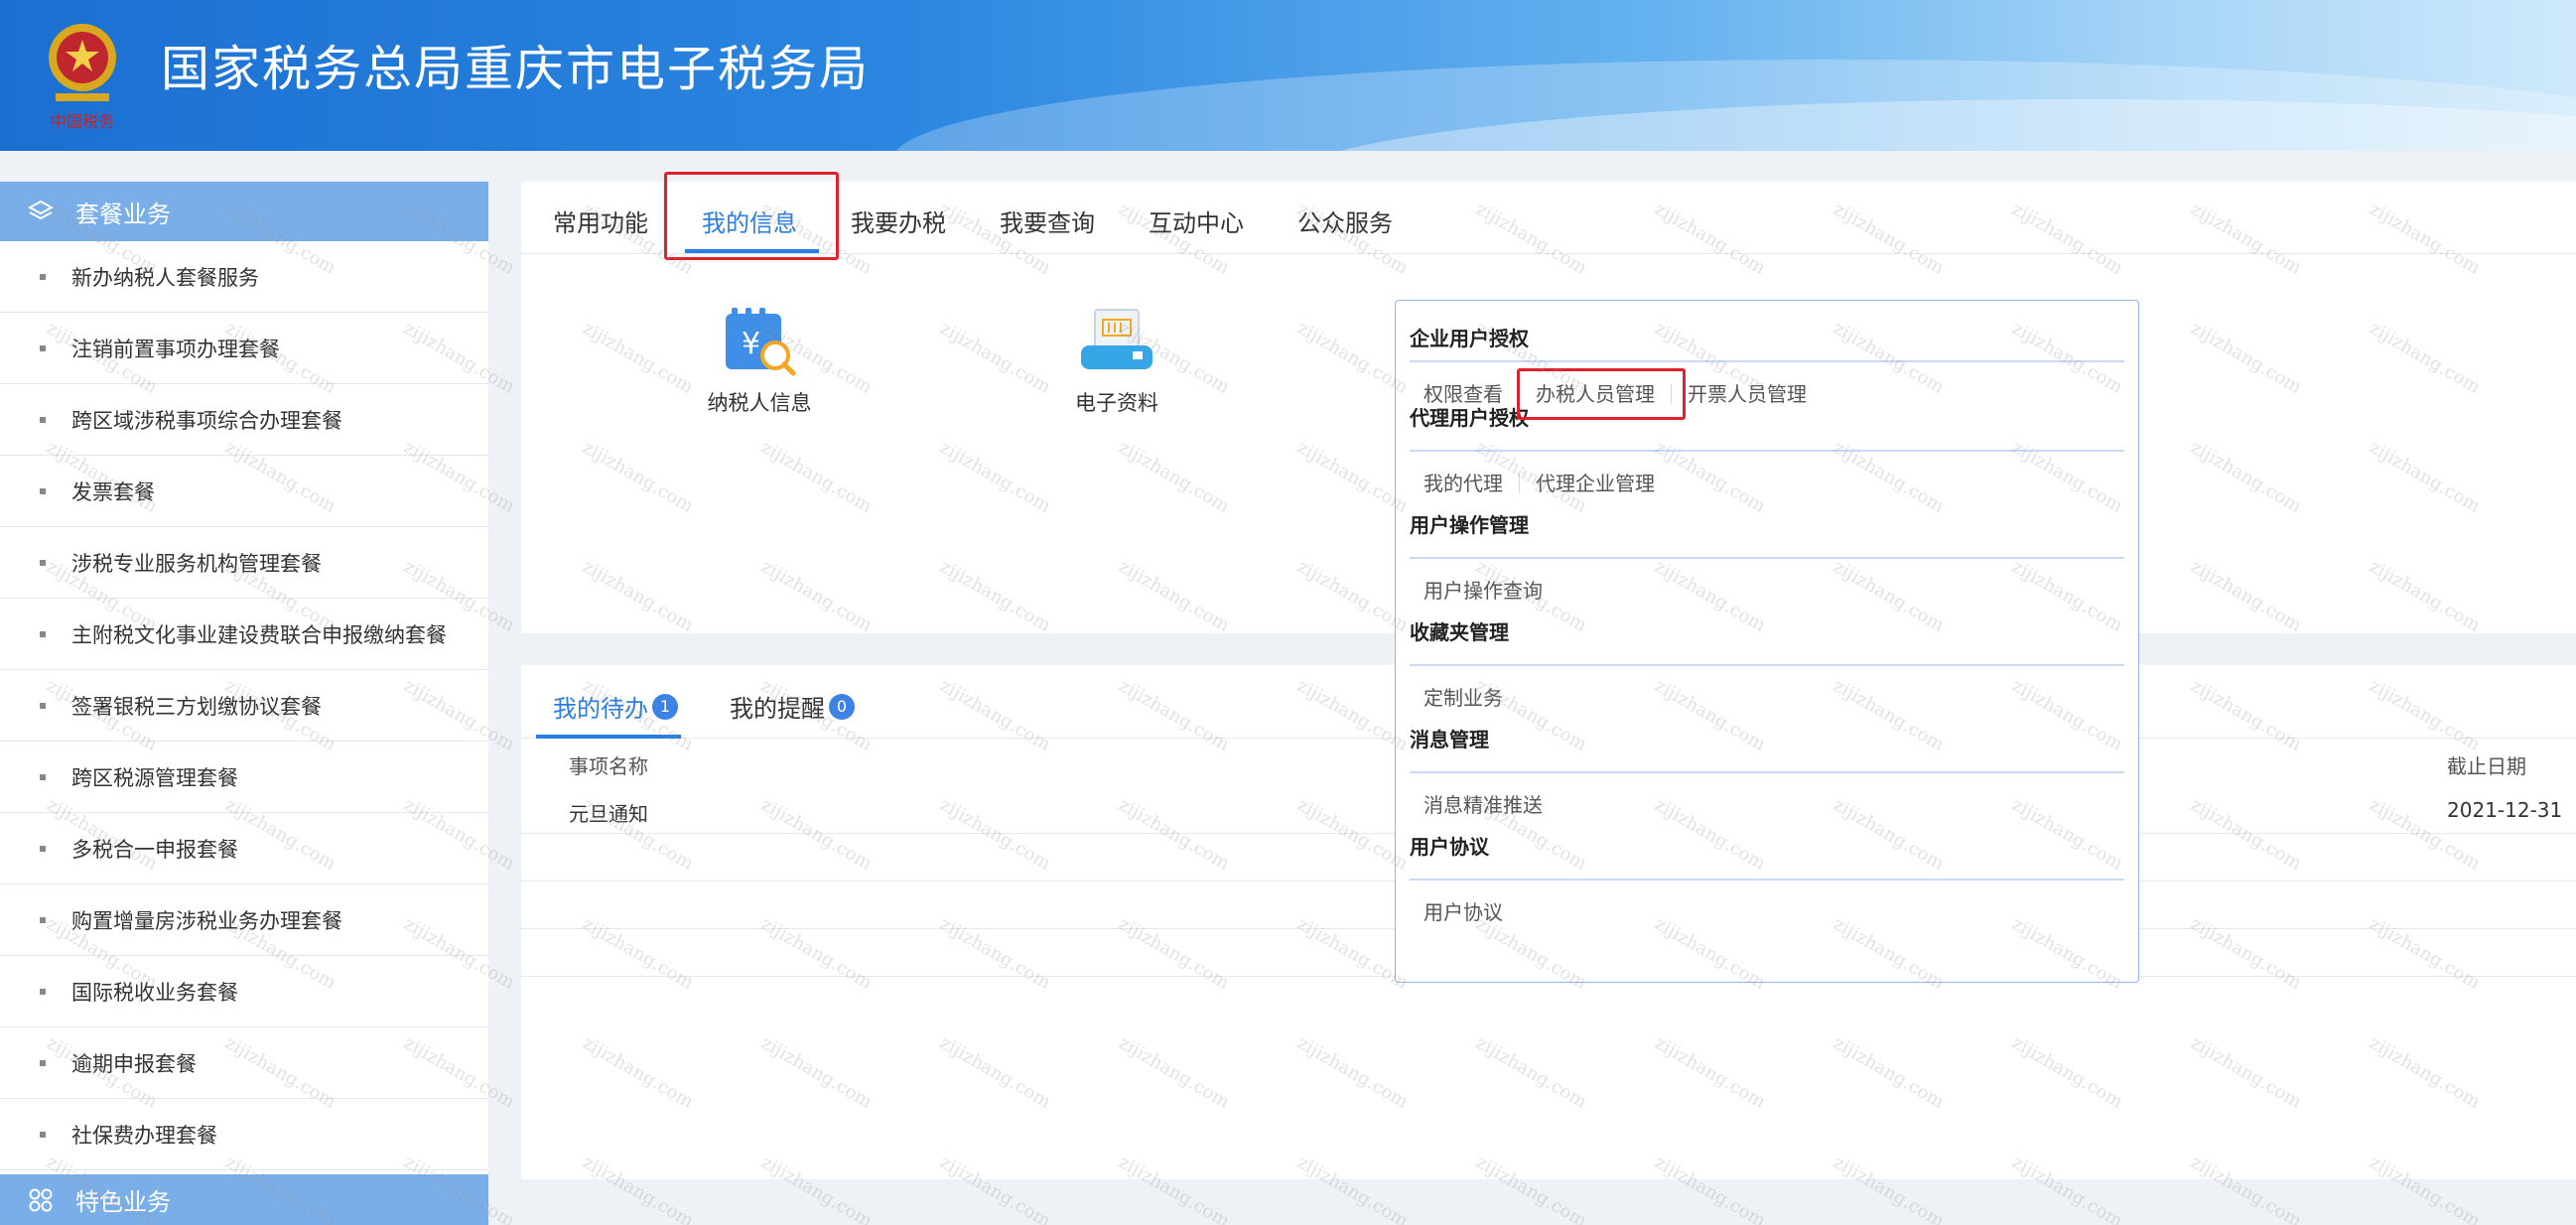  Describe the element at coordinates (244, 778) in the screenshot. I see `sidebar-item: 跨区税源管理套餐` at that location.